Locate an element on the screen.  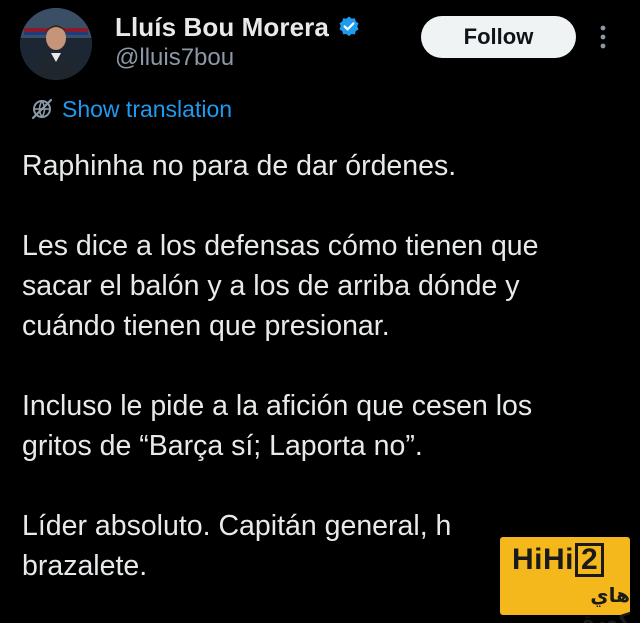
show-translation-link: Show translation is located at coordinates (131, 109).